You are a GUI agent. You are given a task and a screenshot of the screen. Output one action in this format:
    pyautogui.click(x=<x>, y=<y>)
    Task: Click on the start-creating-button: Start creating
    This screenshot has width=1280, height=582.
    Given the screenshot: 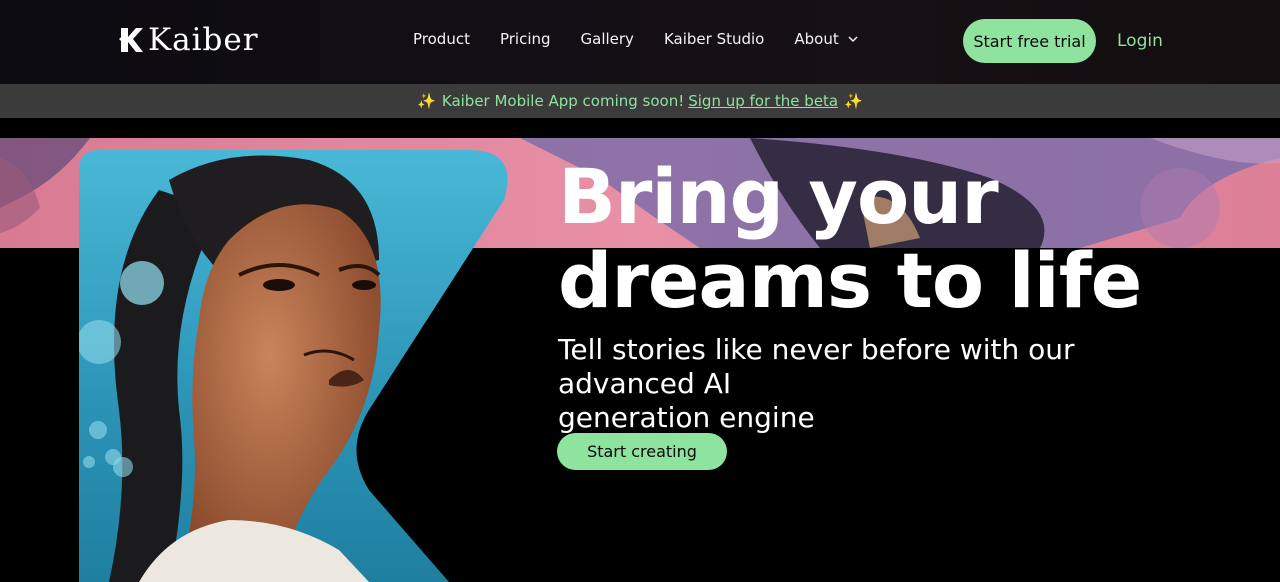 What is the action you would take?
    pyautogui.click(x=642, y=451)
    